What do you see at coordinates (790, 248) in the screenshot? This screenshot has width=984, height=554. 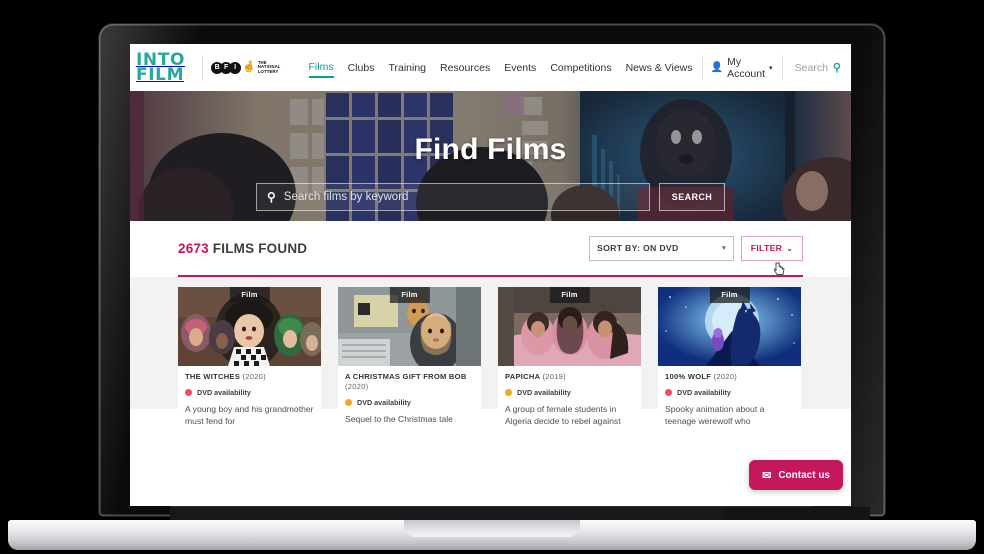 I see `chevron-down-icon: ⌄` at bounding box center [790, 248].